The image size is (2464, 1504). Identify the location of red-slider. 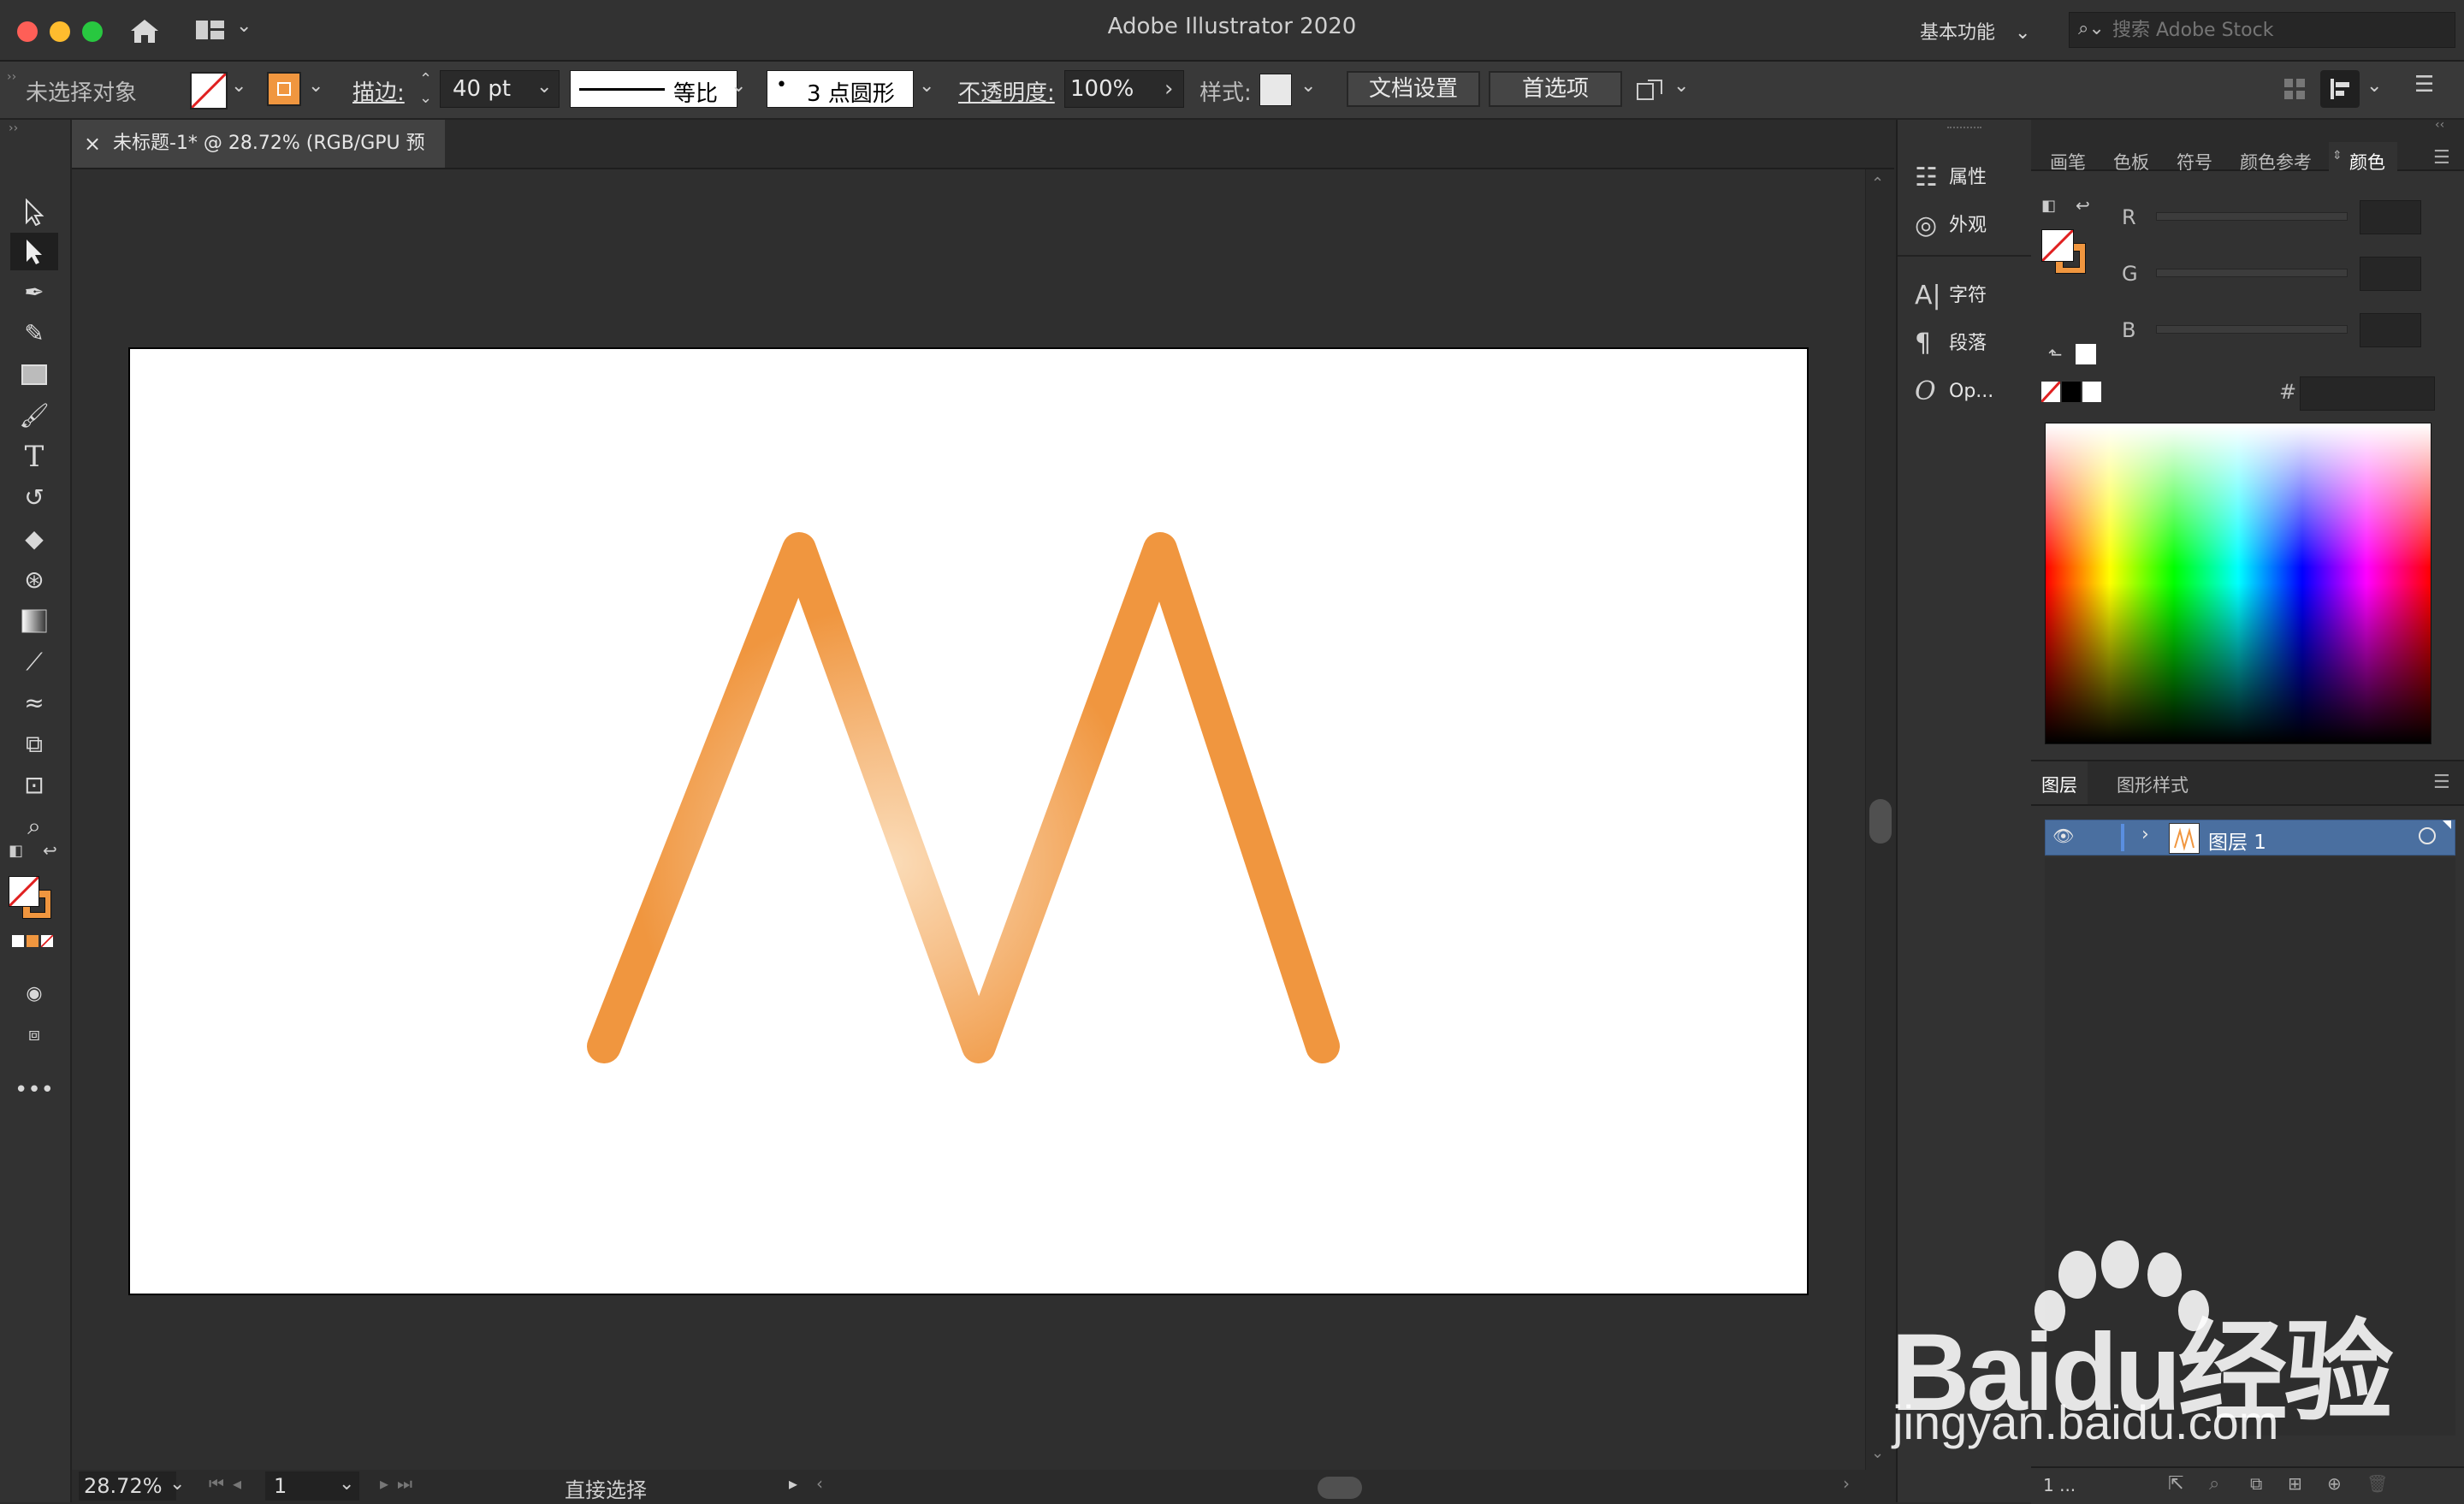
(2252, 217).